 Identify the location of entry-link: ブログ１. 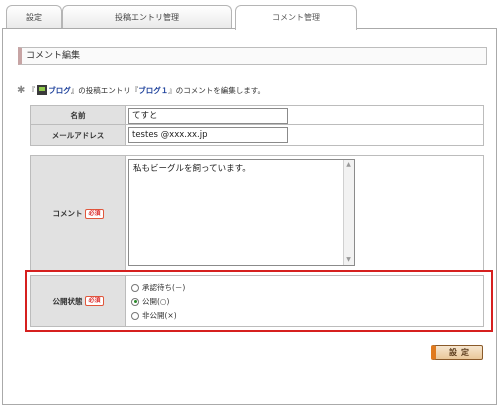
(153, 90).